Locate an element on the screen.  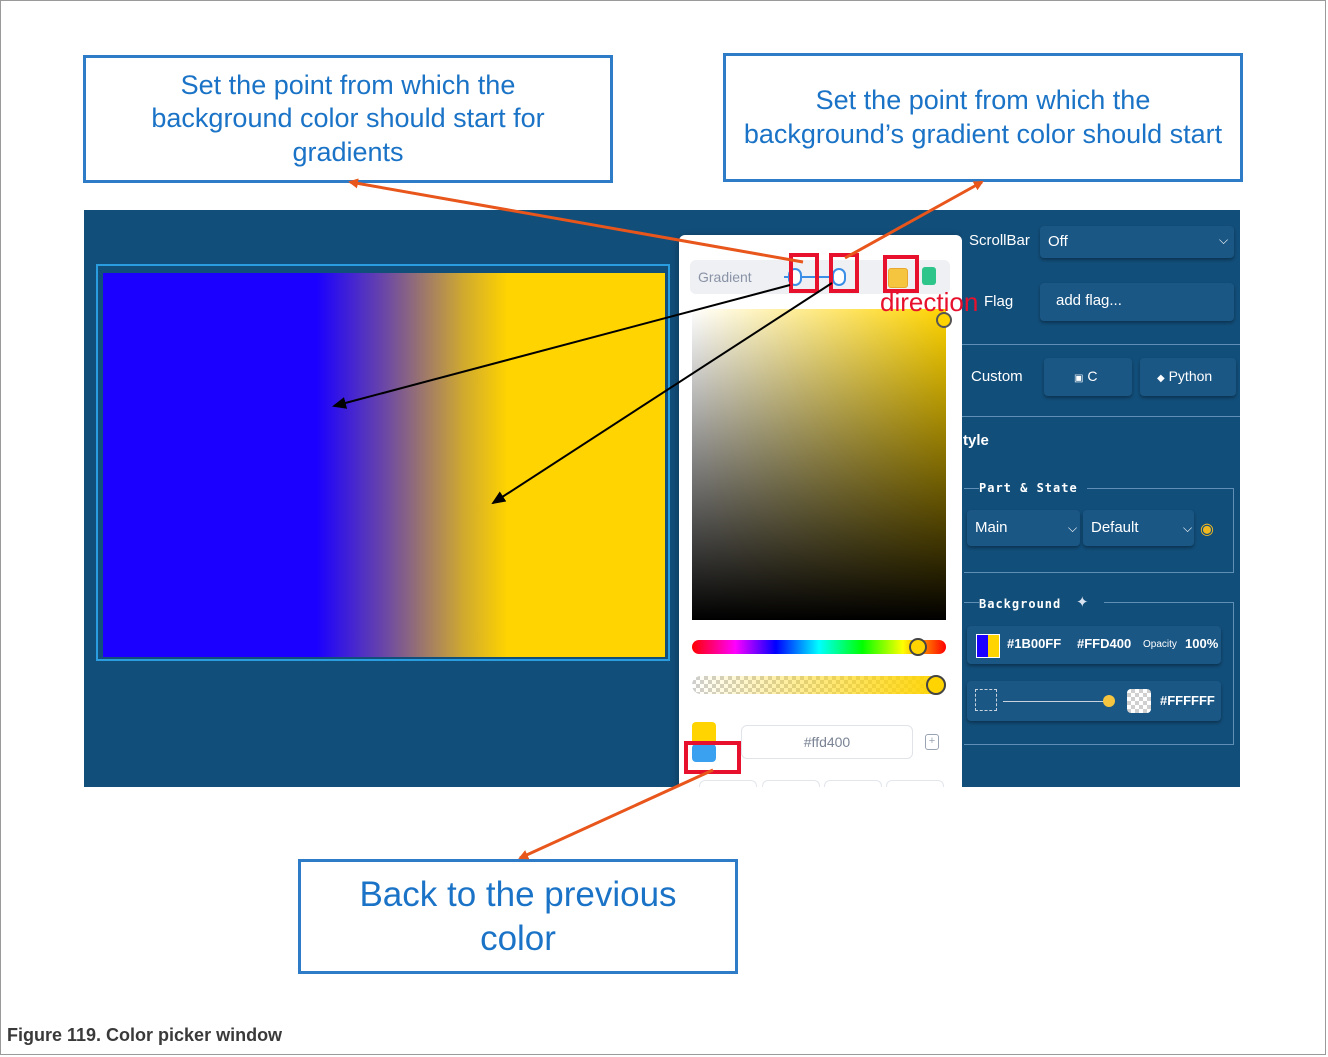
arrow-to-grad-start-callout is located at coordinates (914, 220).